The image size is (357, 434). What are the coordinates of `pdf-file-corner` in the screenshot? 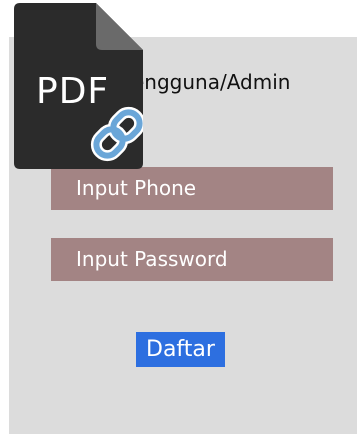 It's located at (119, 26).